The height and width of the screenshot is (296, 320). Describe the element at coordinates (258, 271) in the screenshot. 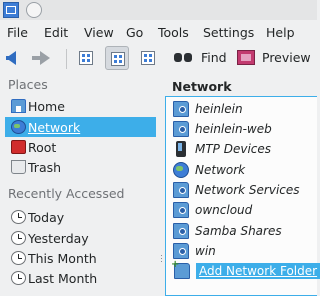

I see `add-network-folder-label: Add Network Folder` at that location.